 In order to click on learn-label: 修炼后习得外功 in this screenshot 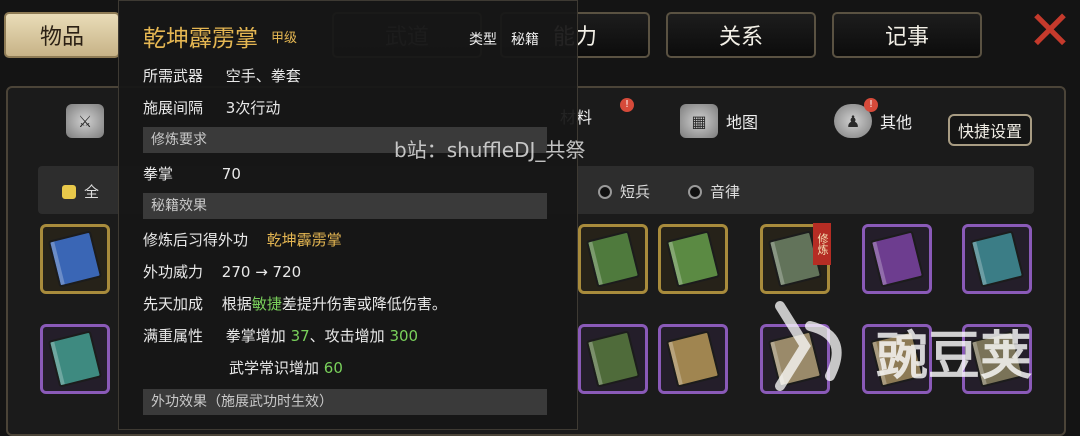, I will do `click(196, 240)`.